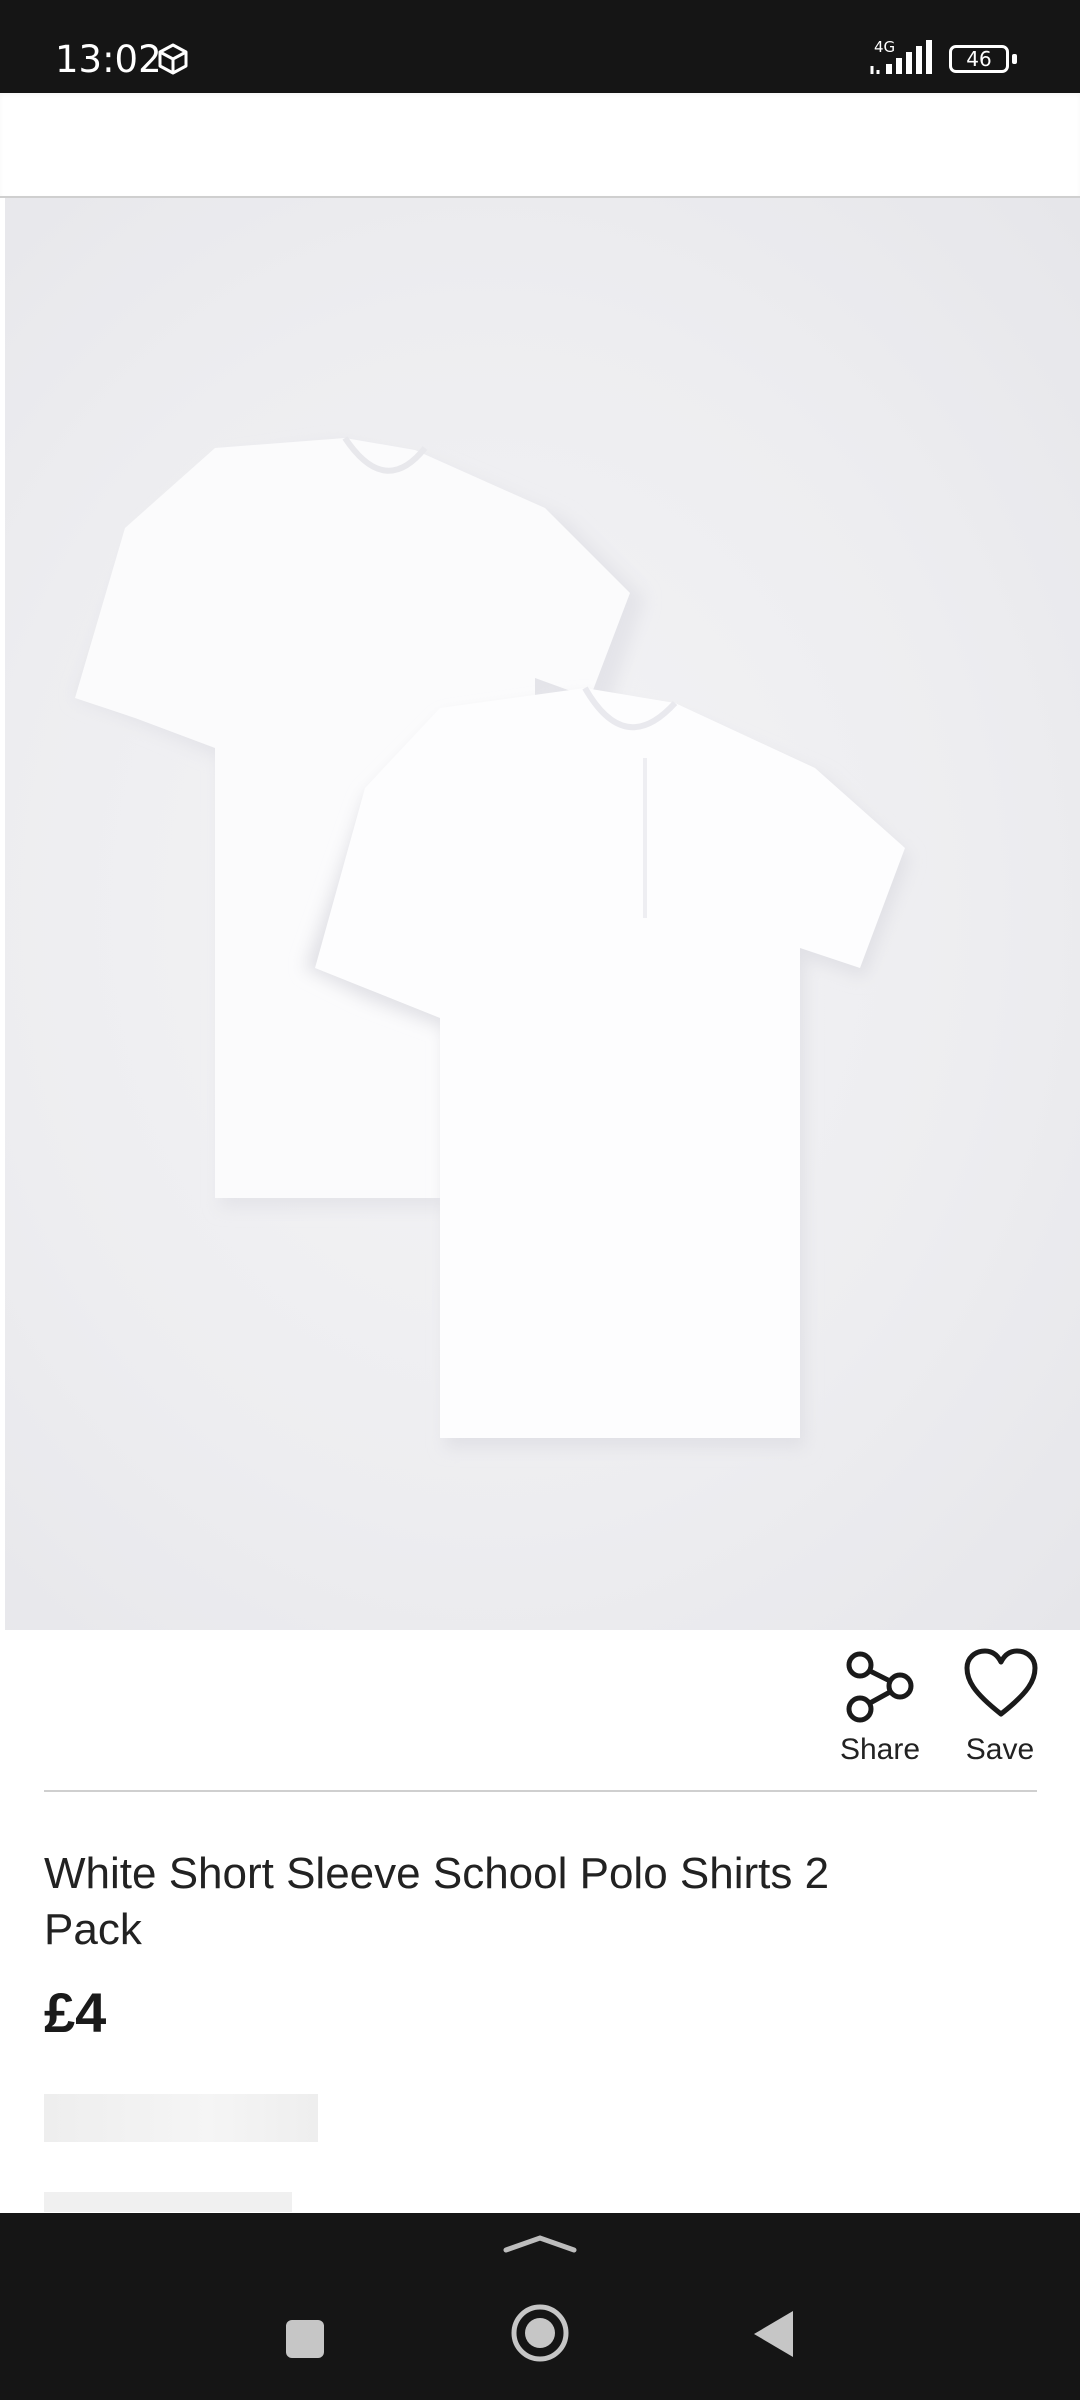 Image resolution: width=1080 pixels, height=2400 pixels. What do you see at coordinates (540, 1791) in the screenshot?
I see `divider` at bounding box center [540, 1791].